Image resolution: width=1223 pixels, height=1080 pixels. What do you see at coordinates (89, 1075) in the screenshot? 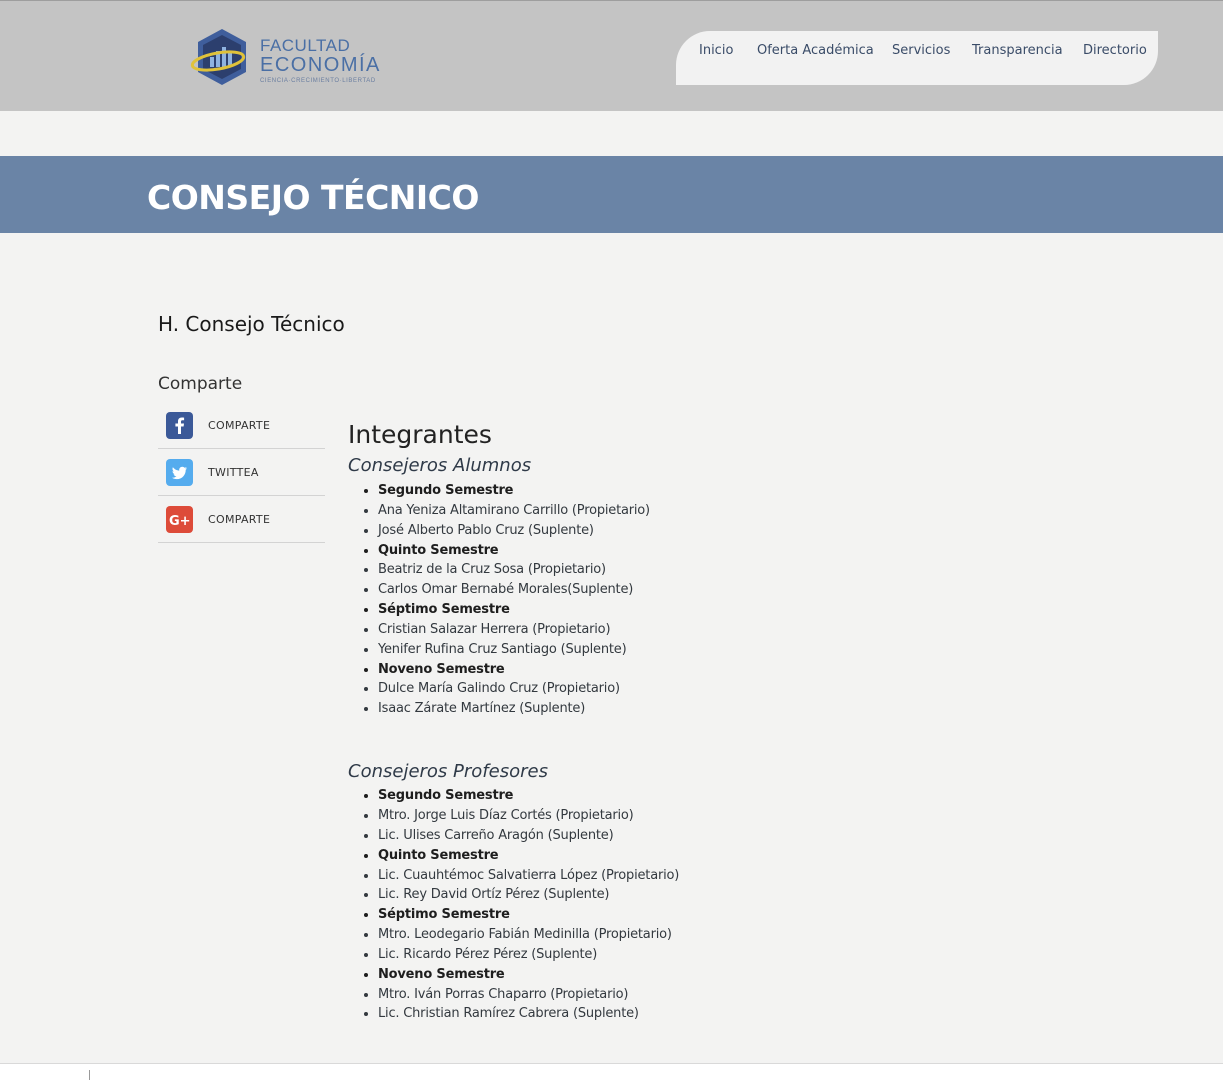
I see `footer-tick` at bounding box center [89, 1075].